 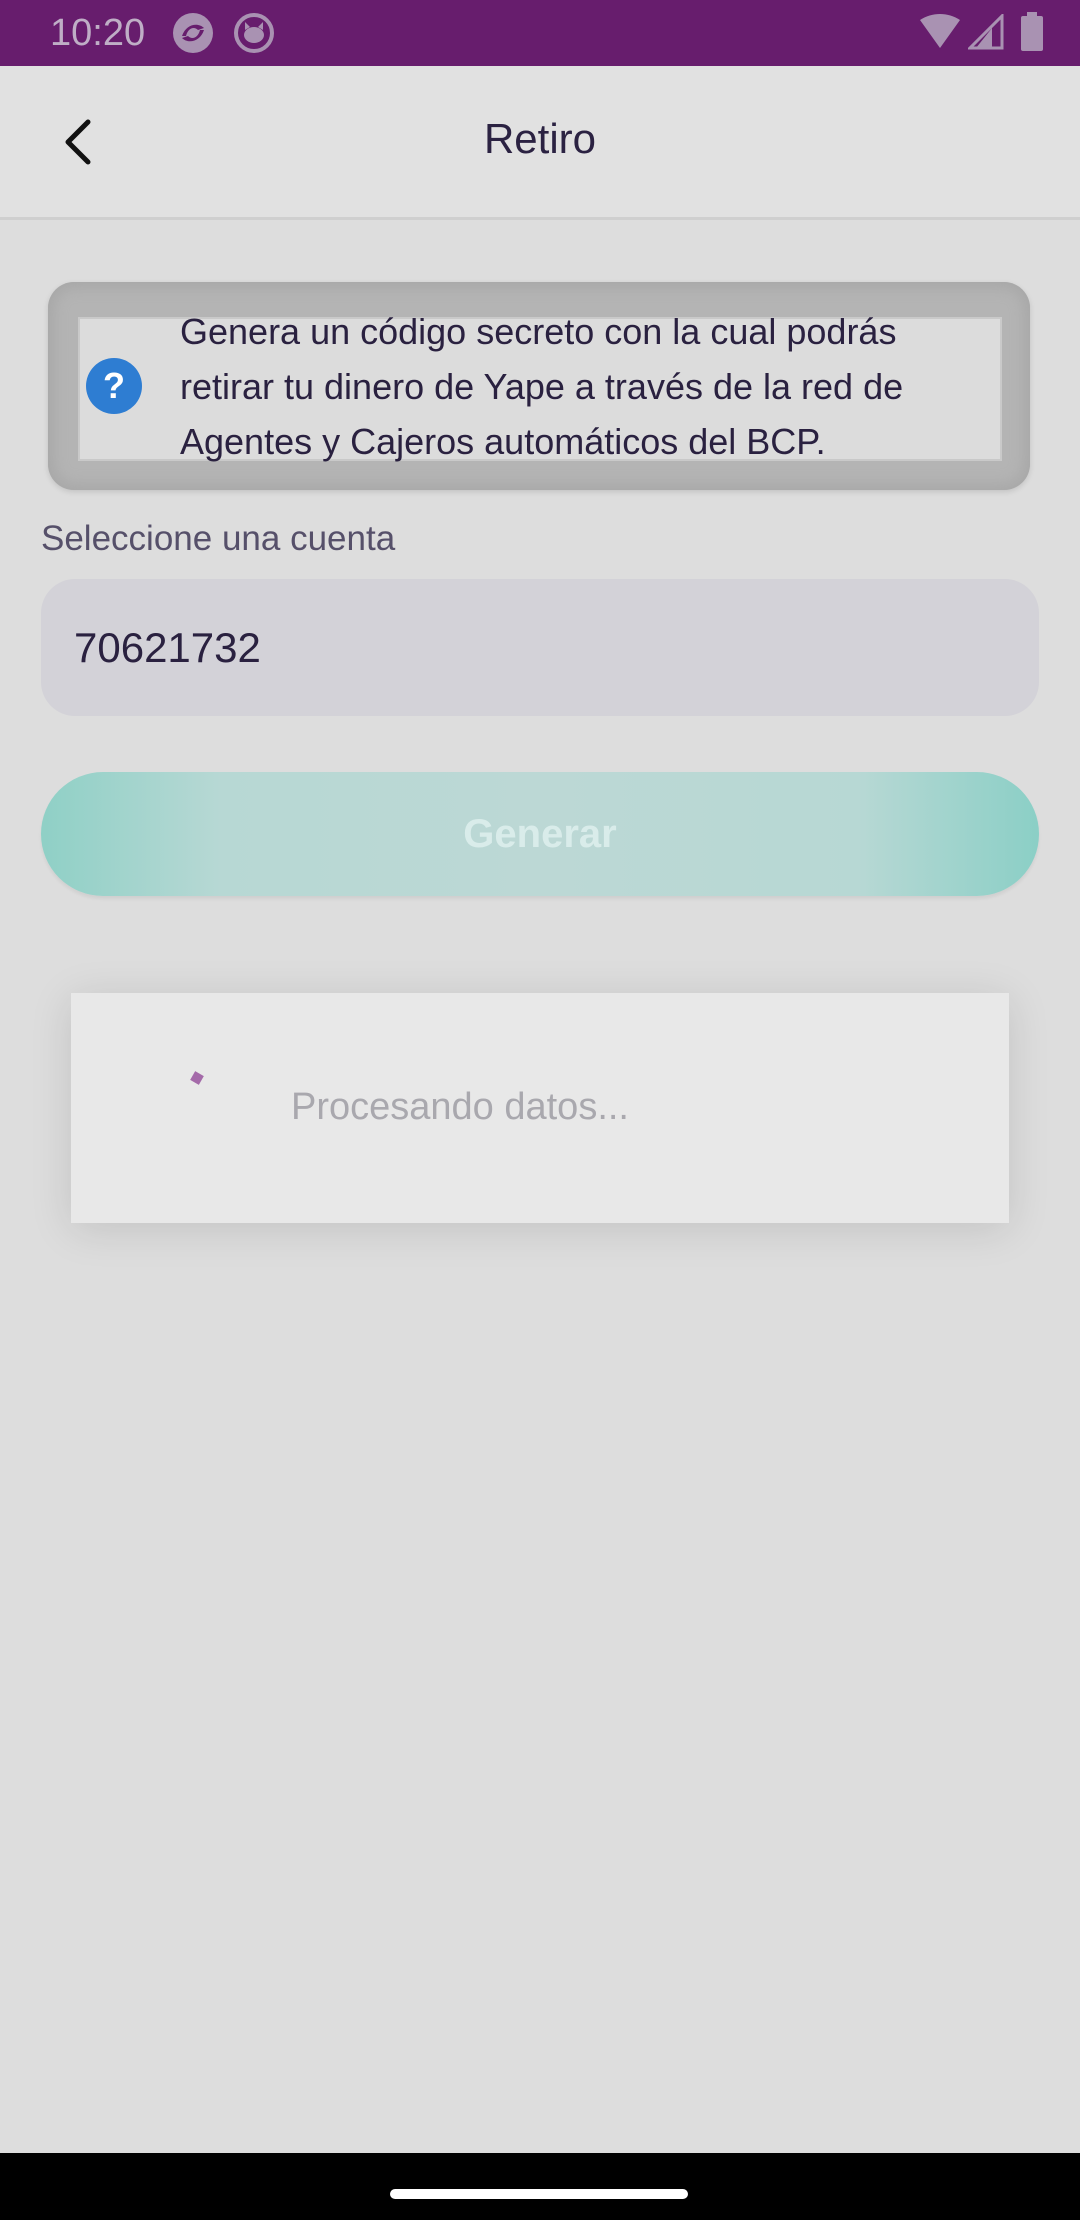 I want to click on status-icons, so click(x=970, y=33).